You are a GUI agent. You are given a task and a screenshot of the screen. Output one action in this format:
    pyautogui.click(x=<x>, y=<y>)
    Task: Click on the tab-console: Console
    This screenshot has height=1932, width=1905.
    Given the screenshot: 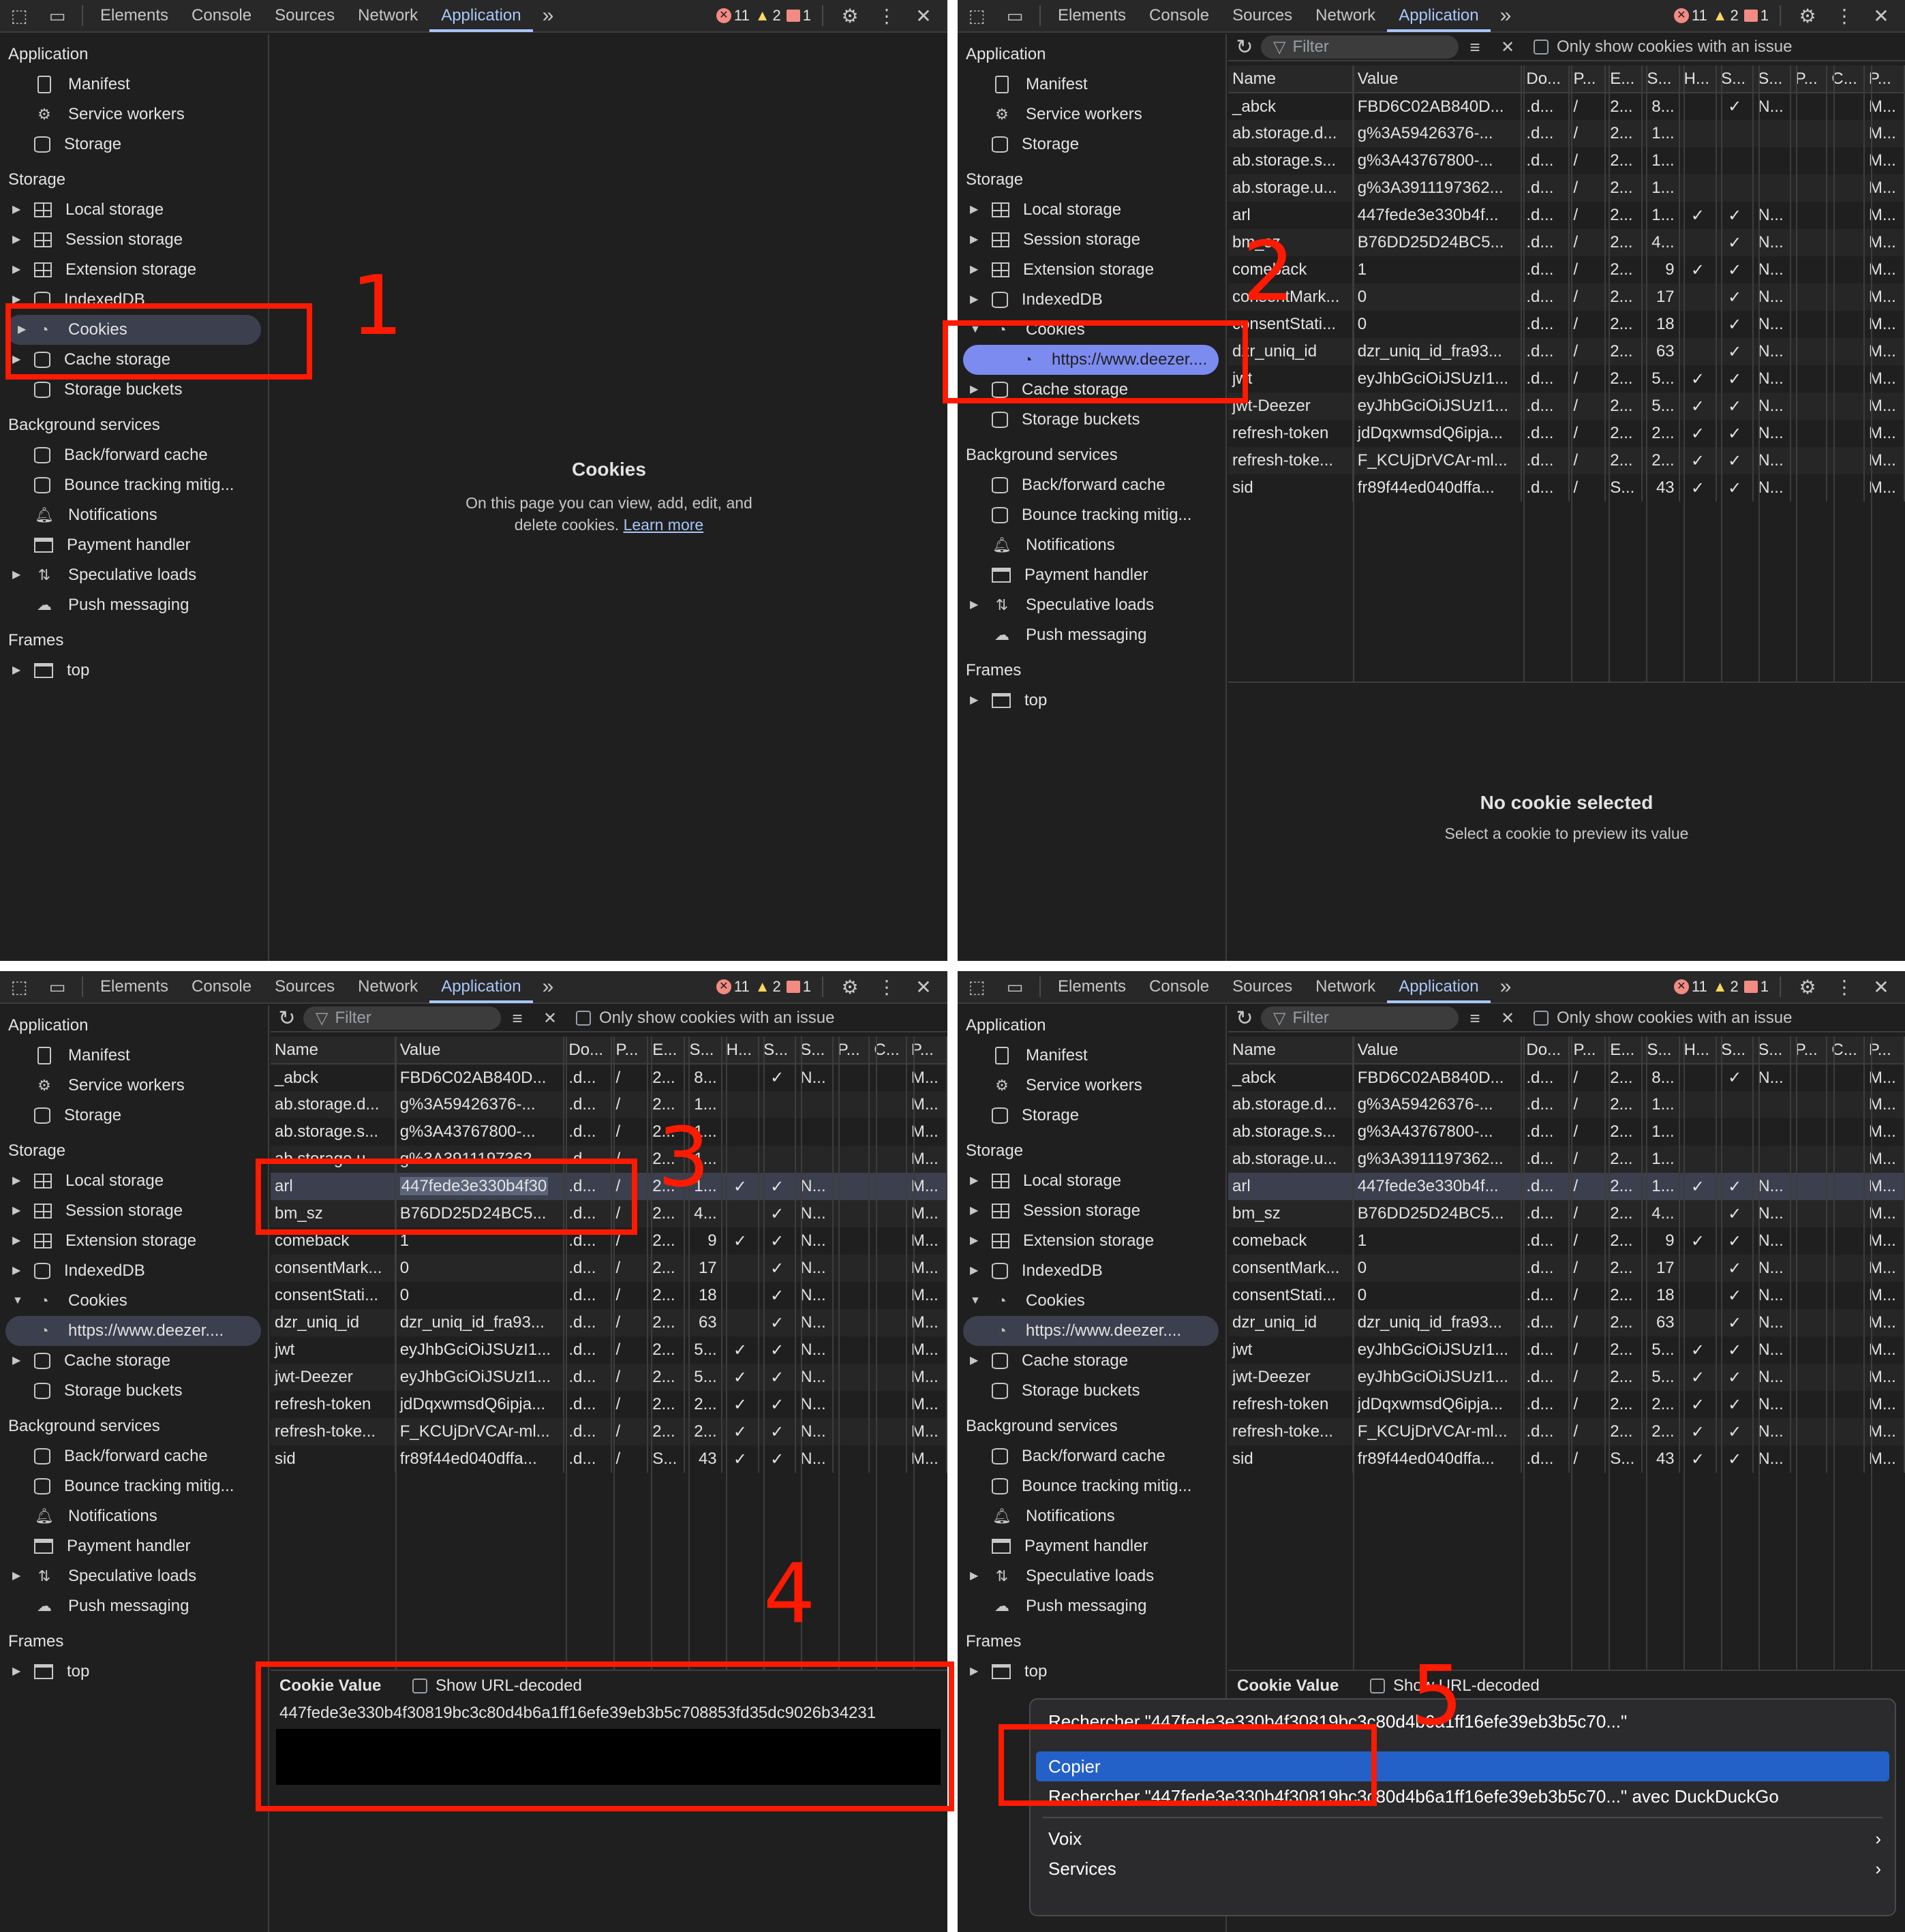 What is the action you would take?
    pyautogui.click(x=1179, y=16)
    